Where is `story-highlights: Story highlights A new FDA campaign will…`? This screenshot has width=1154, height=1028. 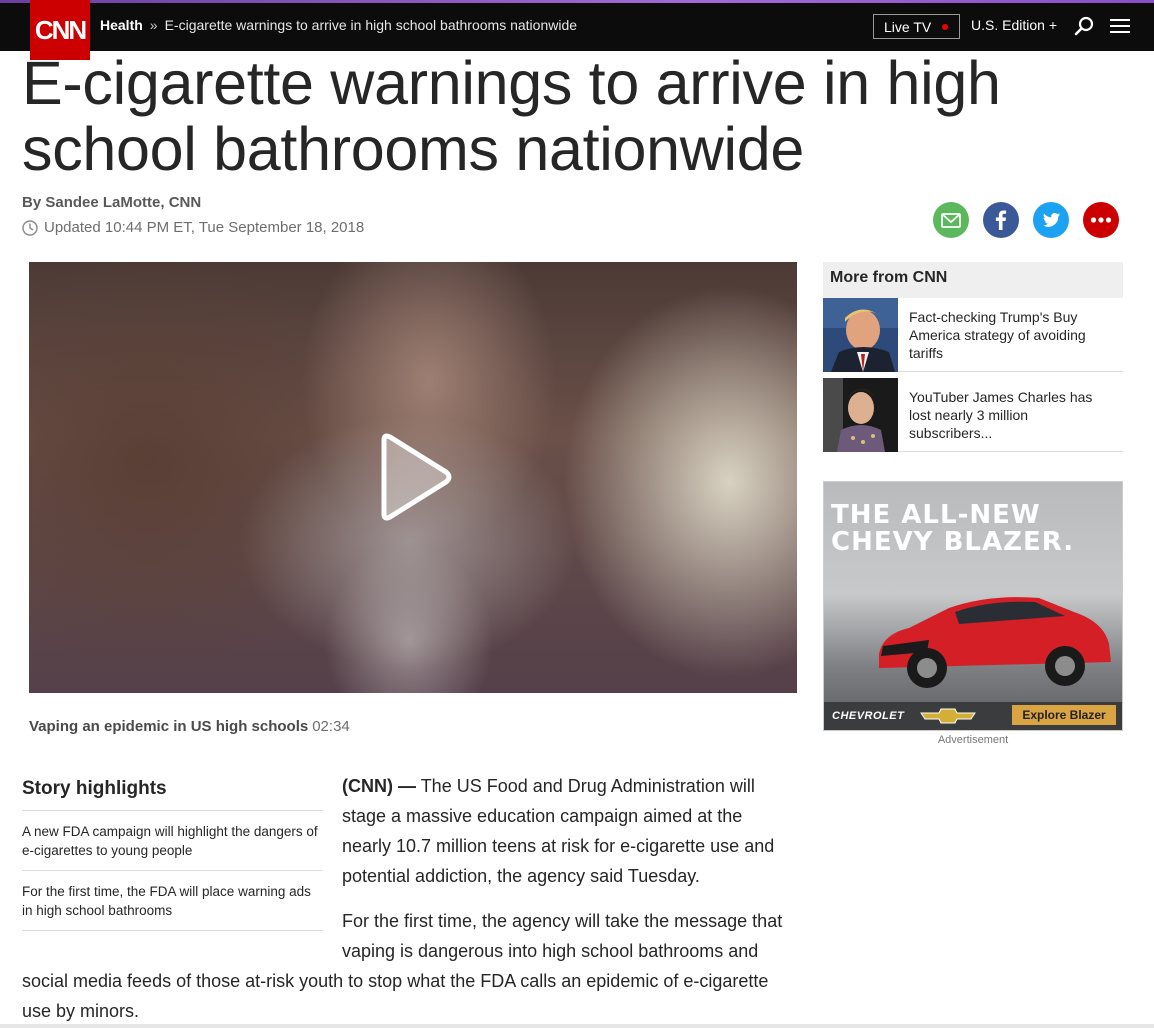 story-highlights: Story highlights A new FDA campaign will… is located at coordinates (172, 854).